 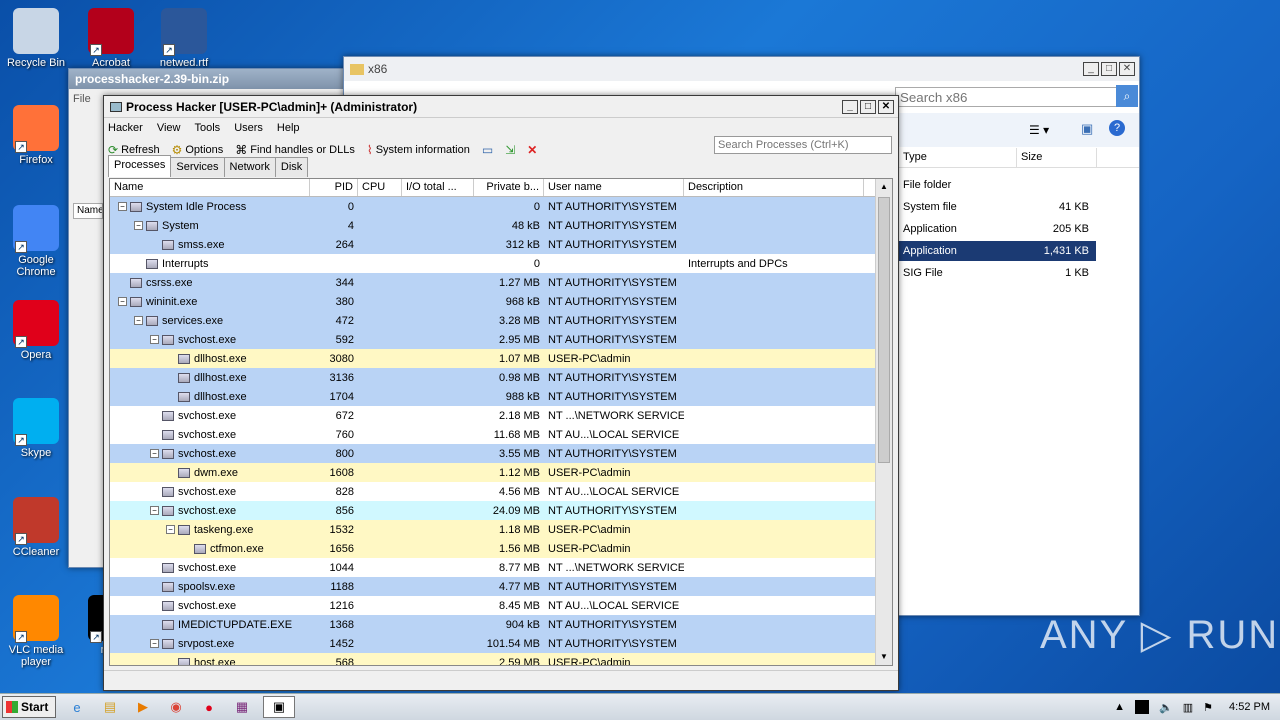 I want to click on action-center-icon: ⚑, so click(x=1208, y=707).